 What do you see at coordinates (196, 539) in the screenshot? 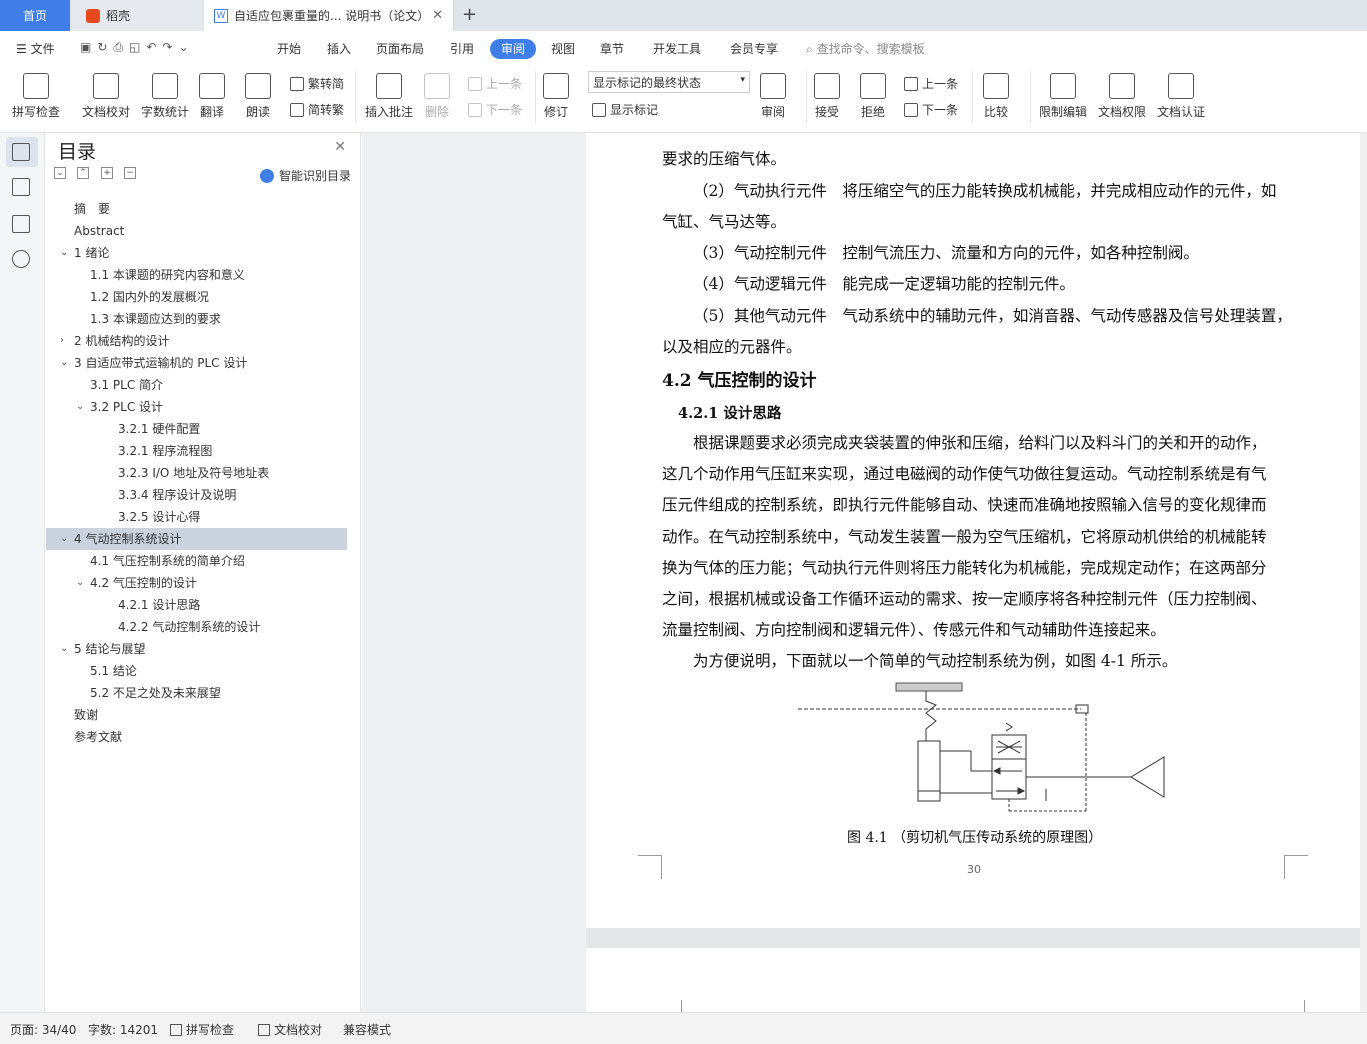
I see `toc-item: ⌄ 4 气动控制系统设计` at bounding box center [196, 539].